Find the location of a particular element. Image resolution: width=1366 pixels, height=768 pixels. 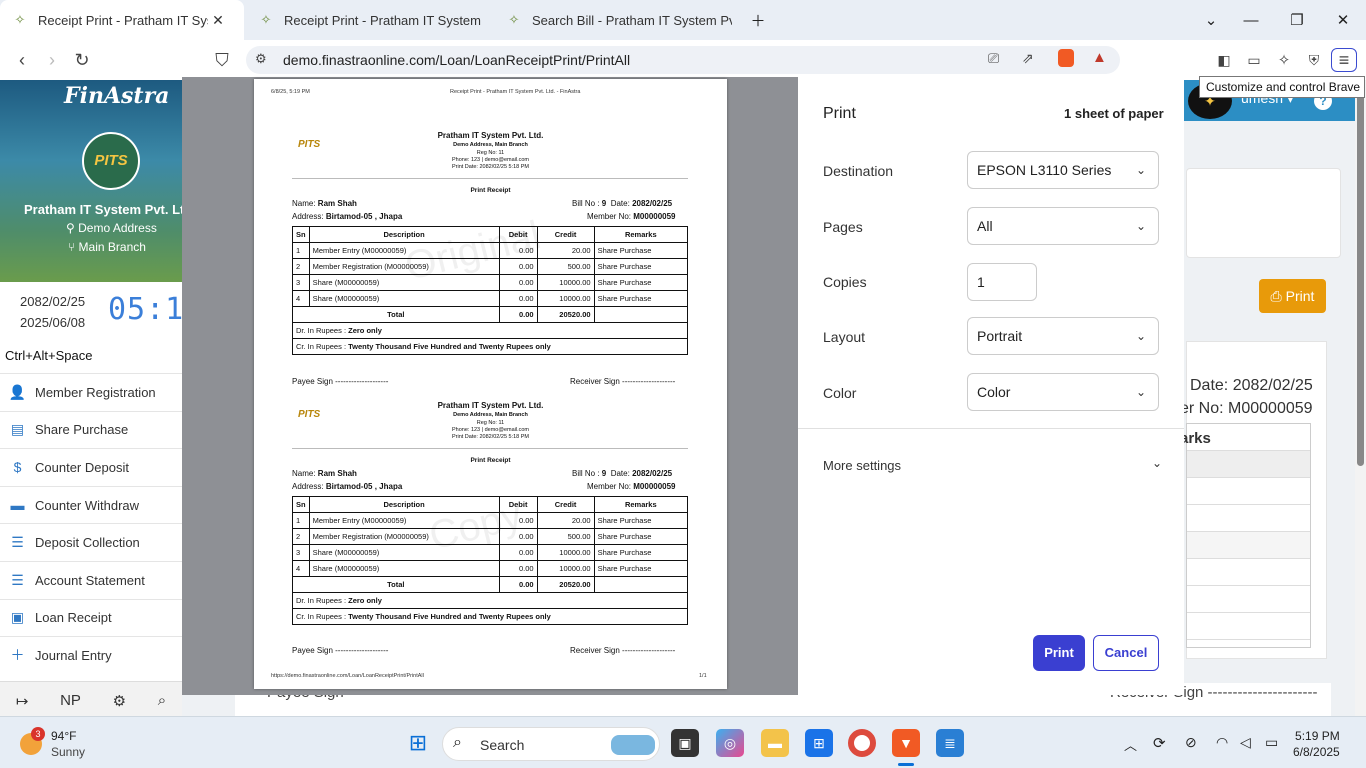

layout-select: Portrait ⌄ is located at coordinates (1063, 336).